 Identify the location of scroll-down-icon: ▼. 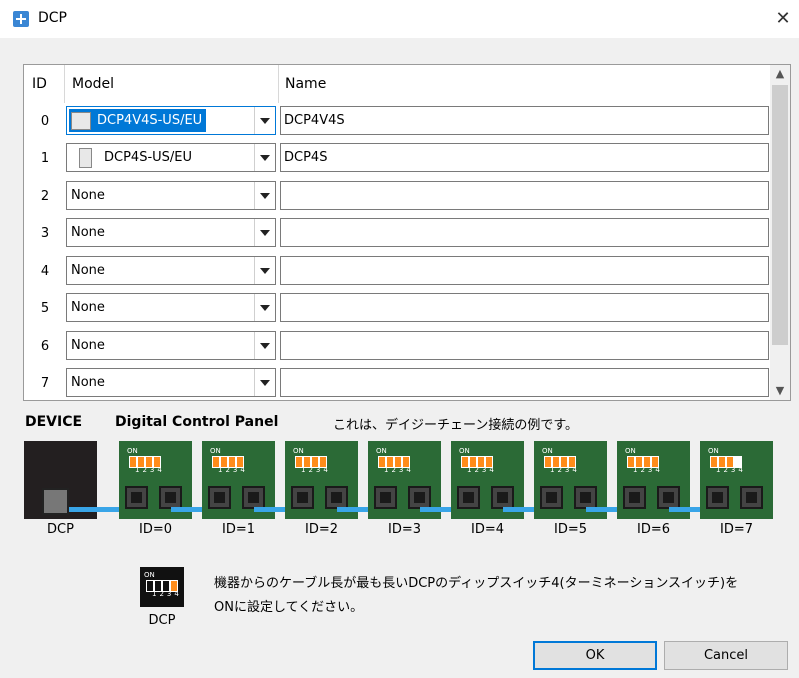
(780, 391).